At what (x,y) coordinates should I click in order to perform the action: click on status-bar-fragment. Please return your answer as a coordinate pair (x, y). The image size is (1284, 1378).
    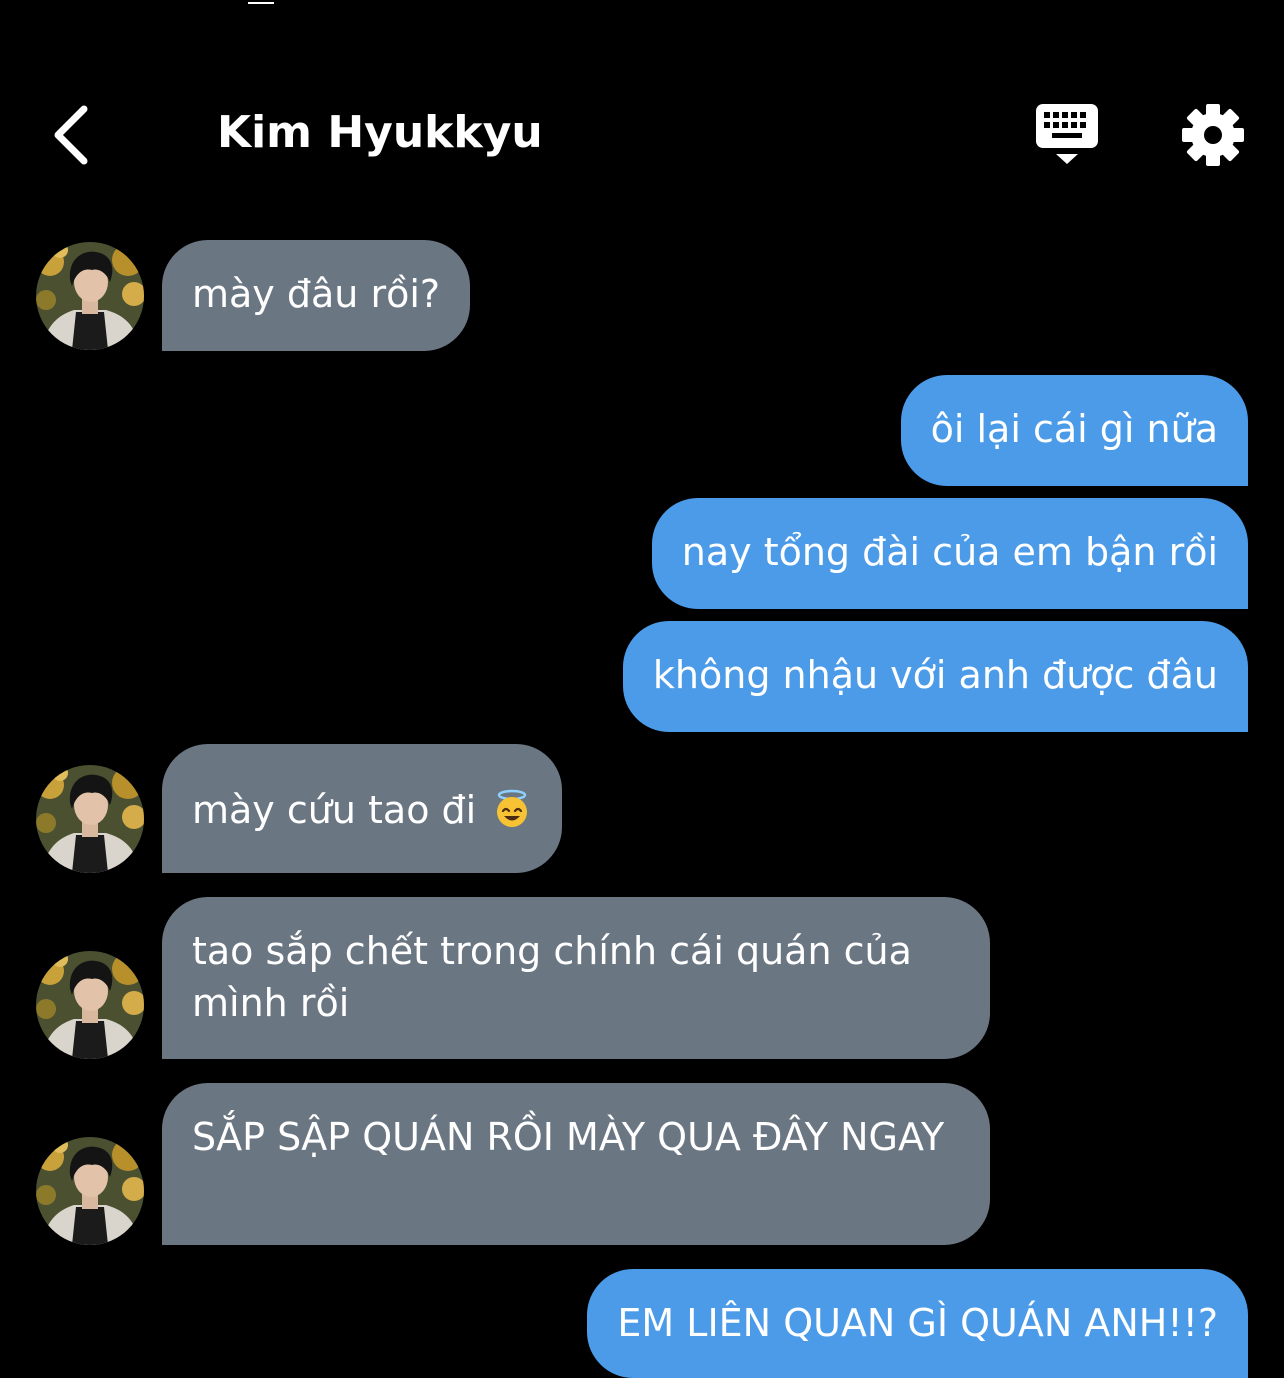
    Looking at the image, I should click on (261, 2).